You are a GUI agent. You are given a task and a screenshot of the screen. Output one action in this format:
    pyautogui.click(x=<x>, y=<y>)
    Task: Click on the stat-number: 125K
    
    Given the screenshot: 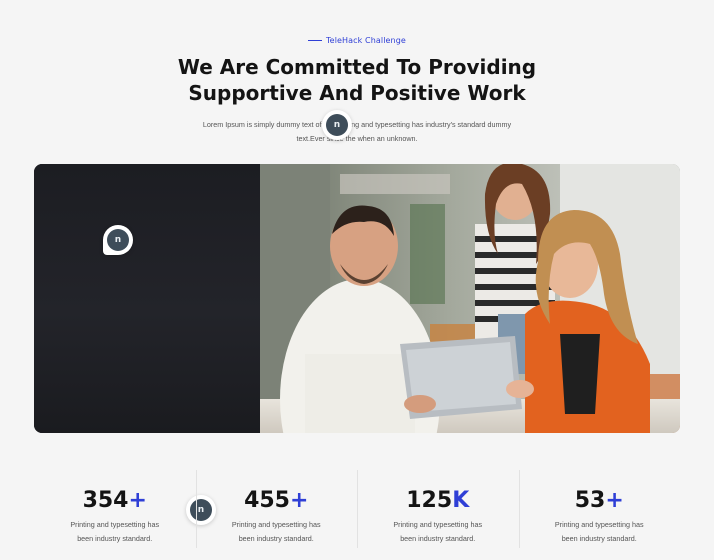 What is the action you would take?
    pyautogui.click(x=438, y=502)
    